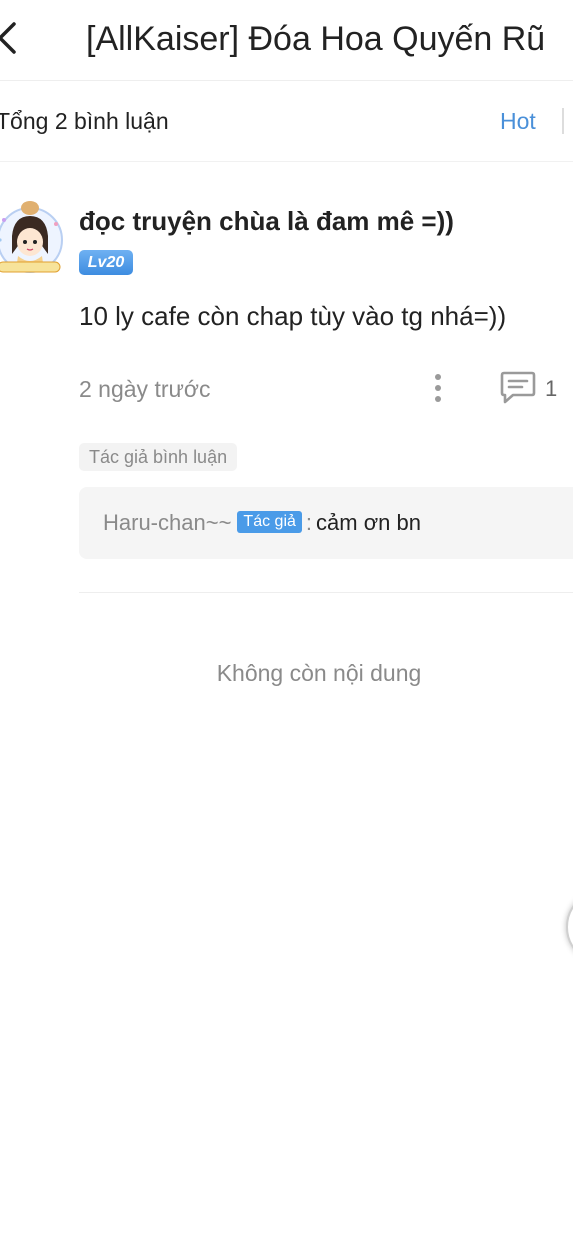  I want to click on reply-preview: Haru-chan~~ Tác giả: cảm ơn bn, so click(326, 523).